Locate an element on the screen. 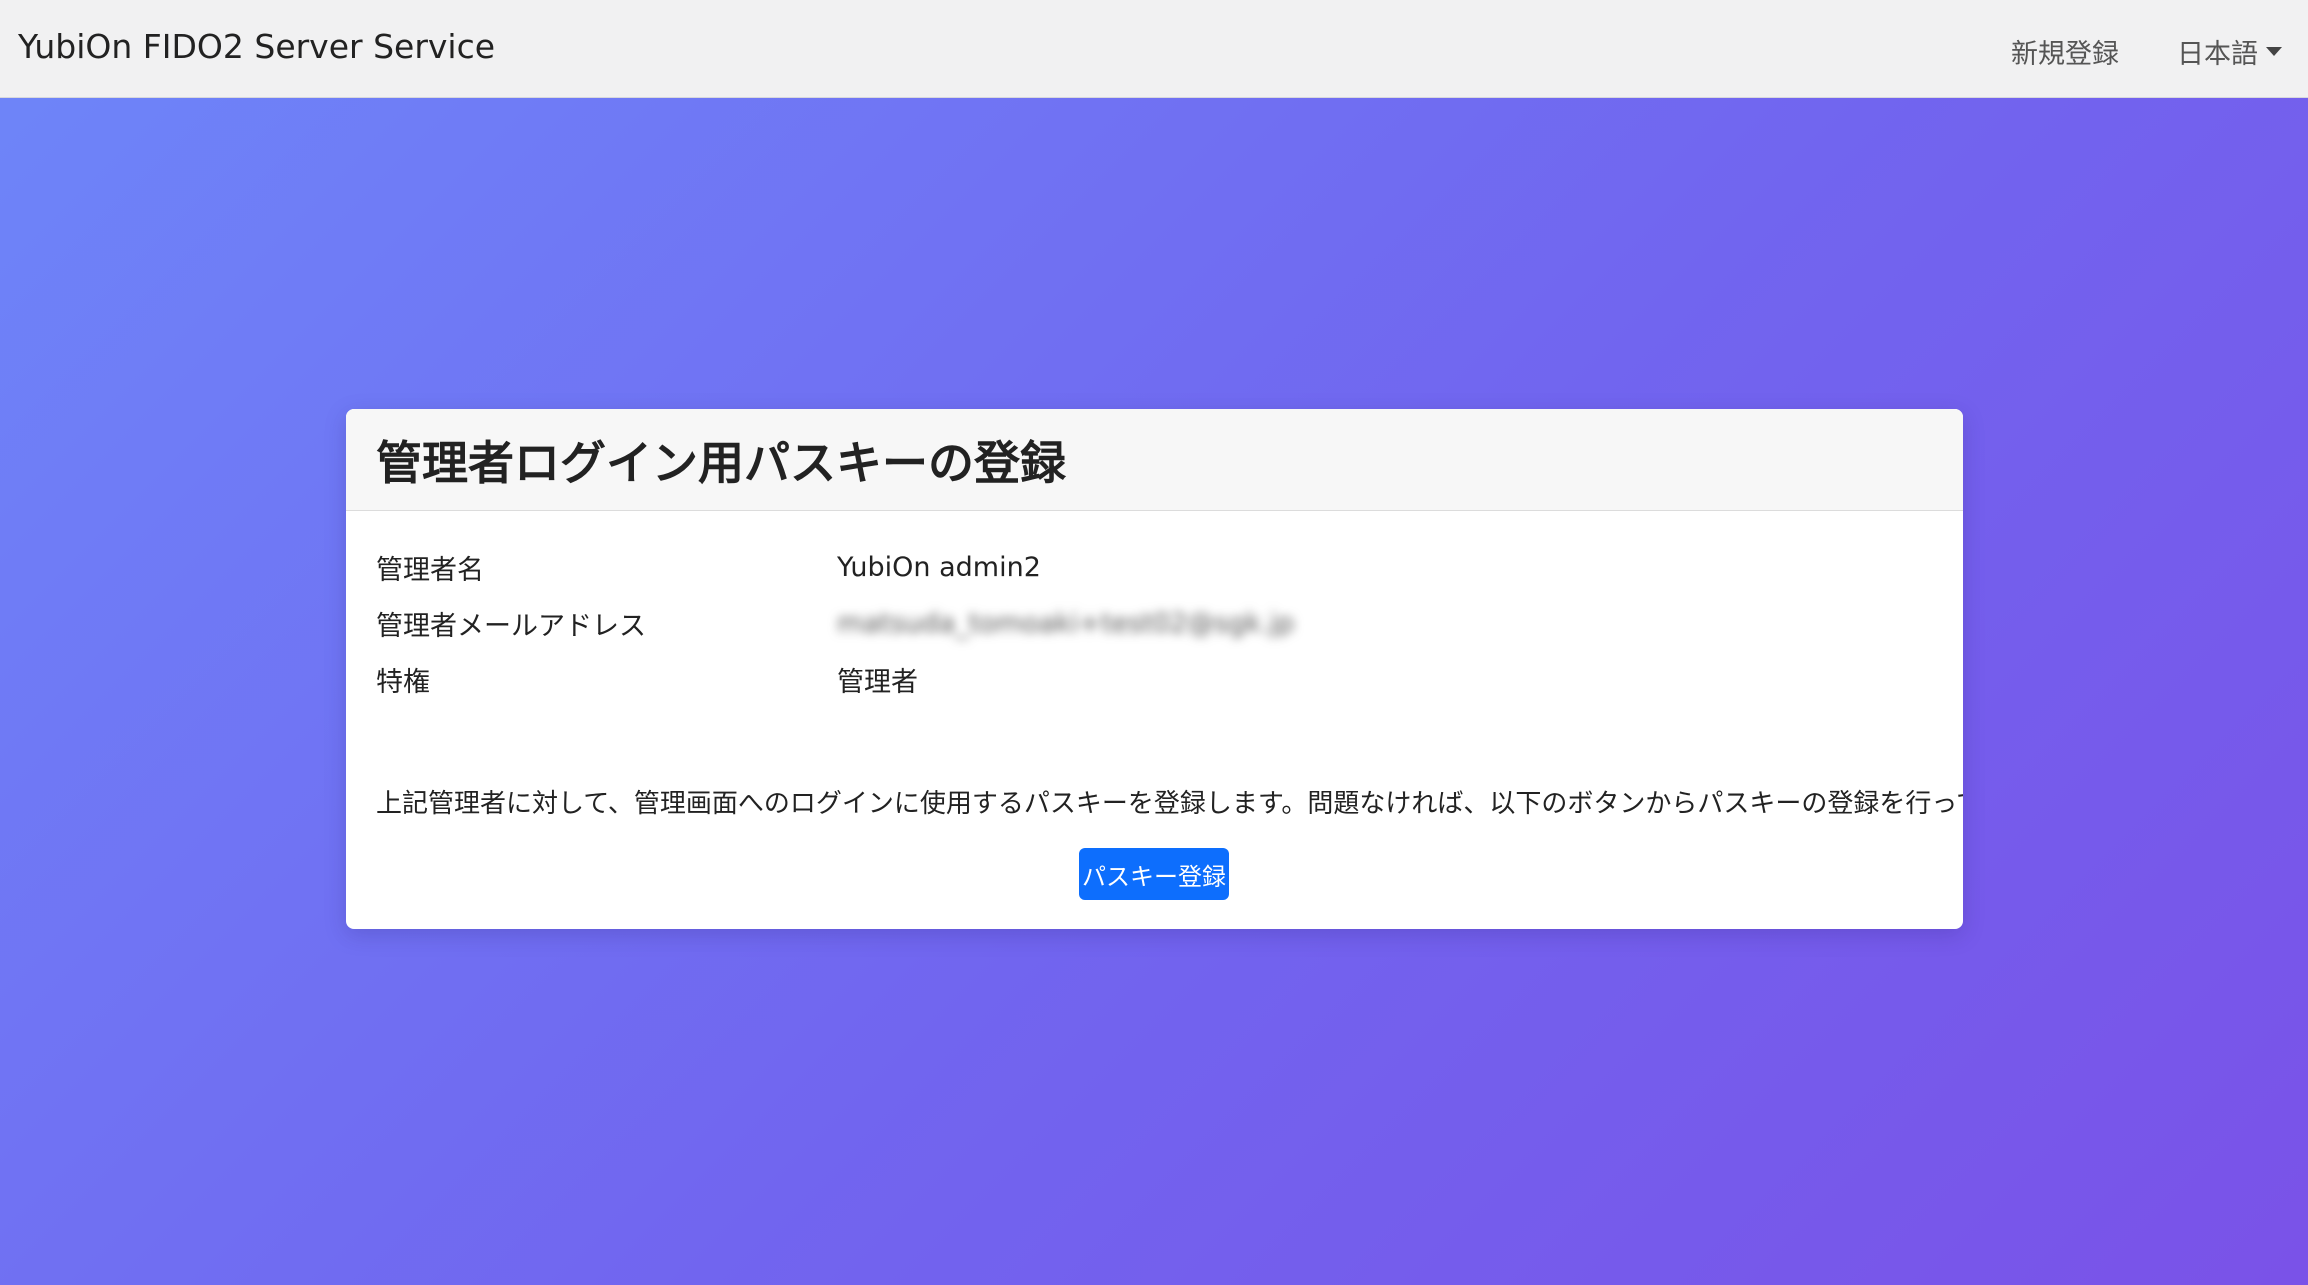 The image size is (2308, 1285). admin-email-label: 管理者メールアドレス is located at coordinates (511, 626).